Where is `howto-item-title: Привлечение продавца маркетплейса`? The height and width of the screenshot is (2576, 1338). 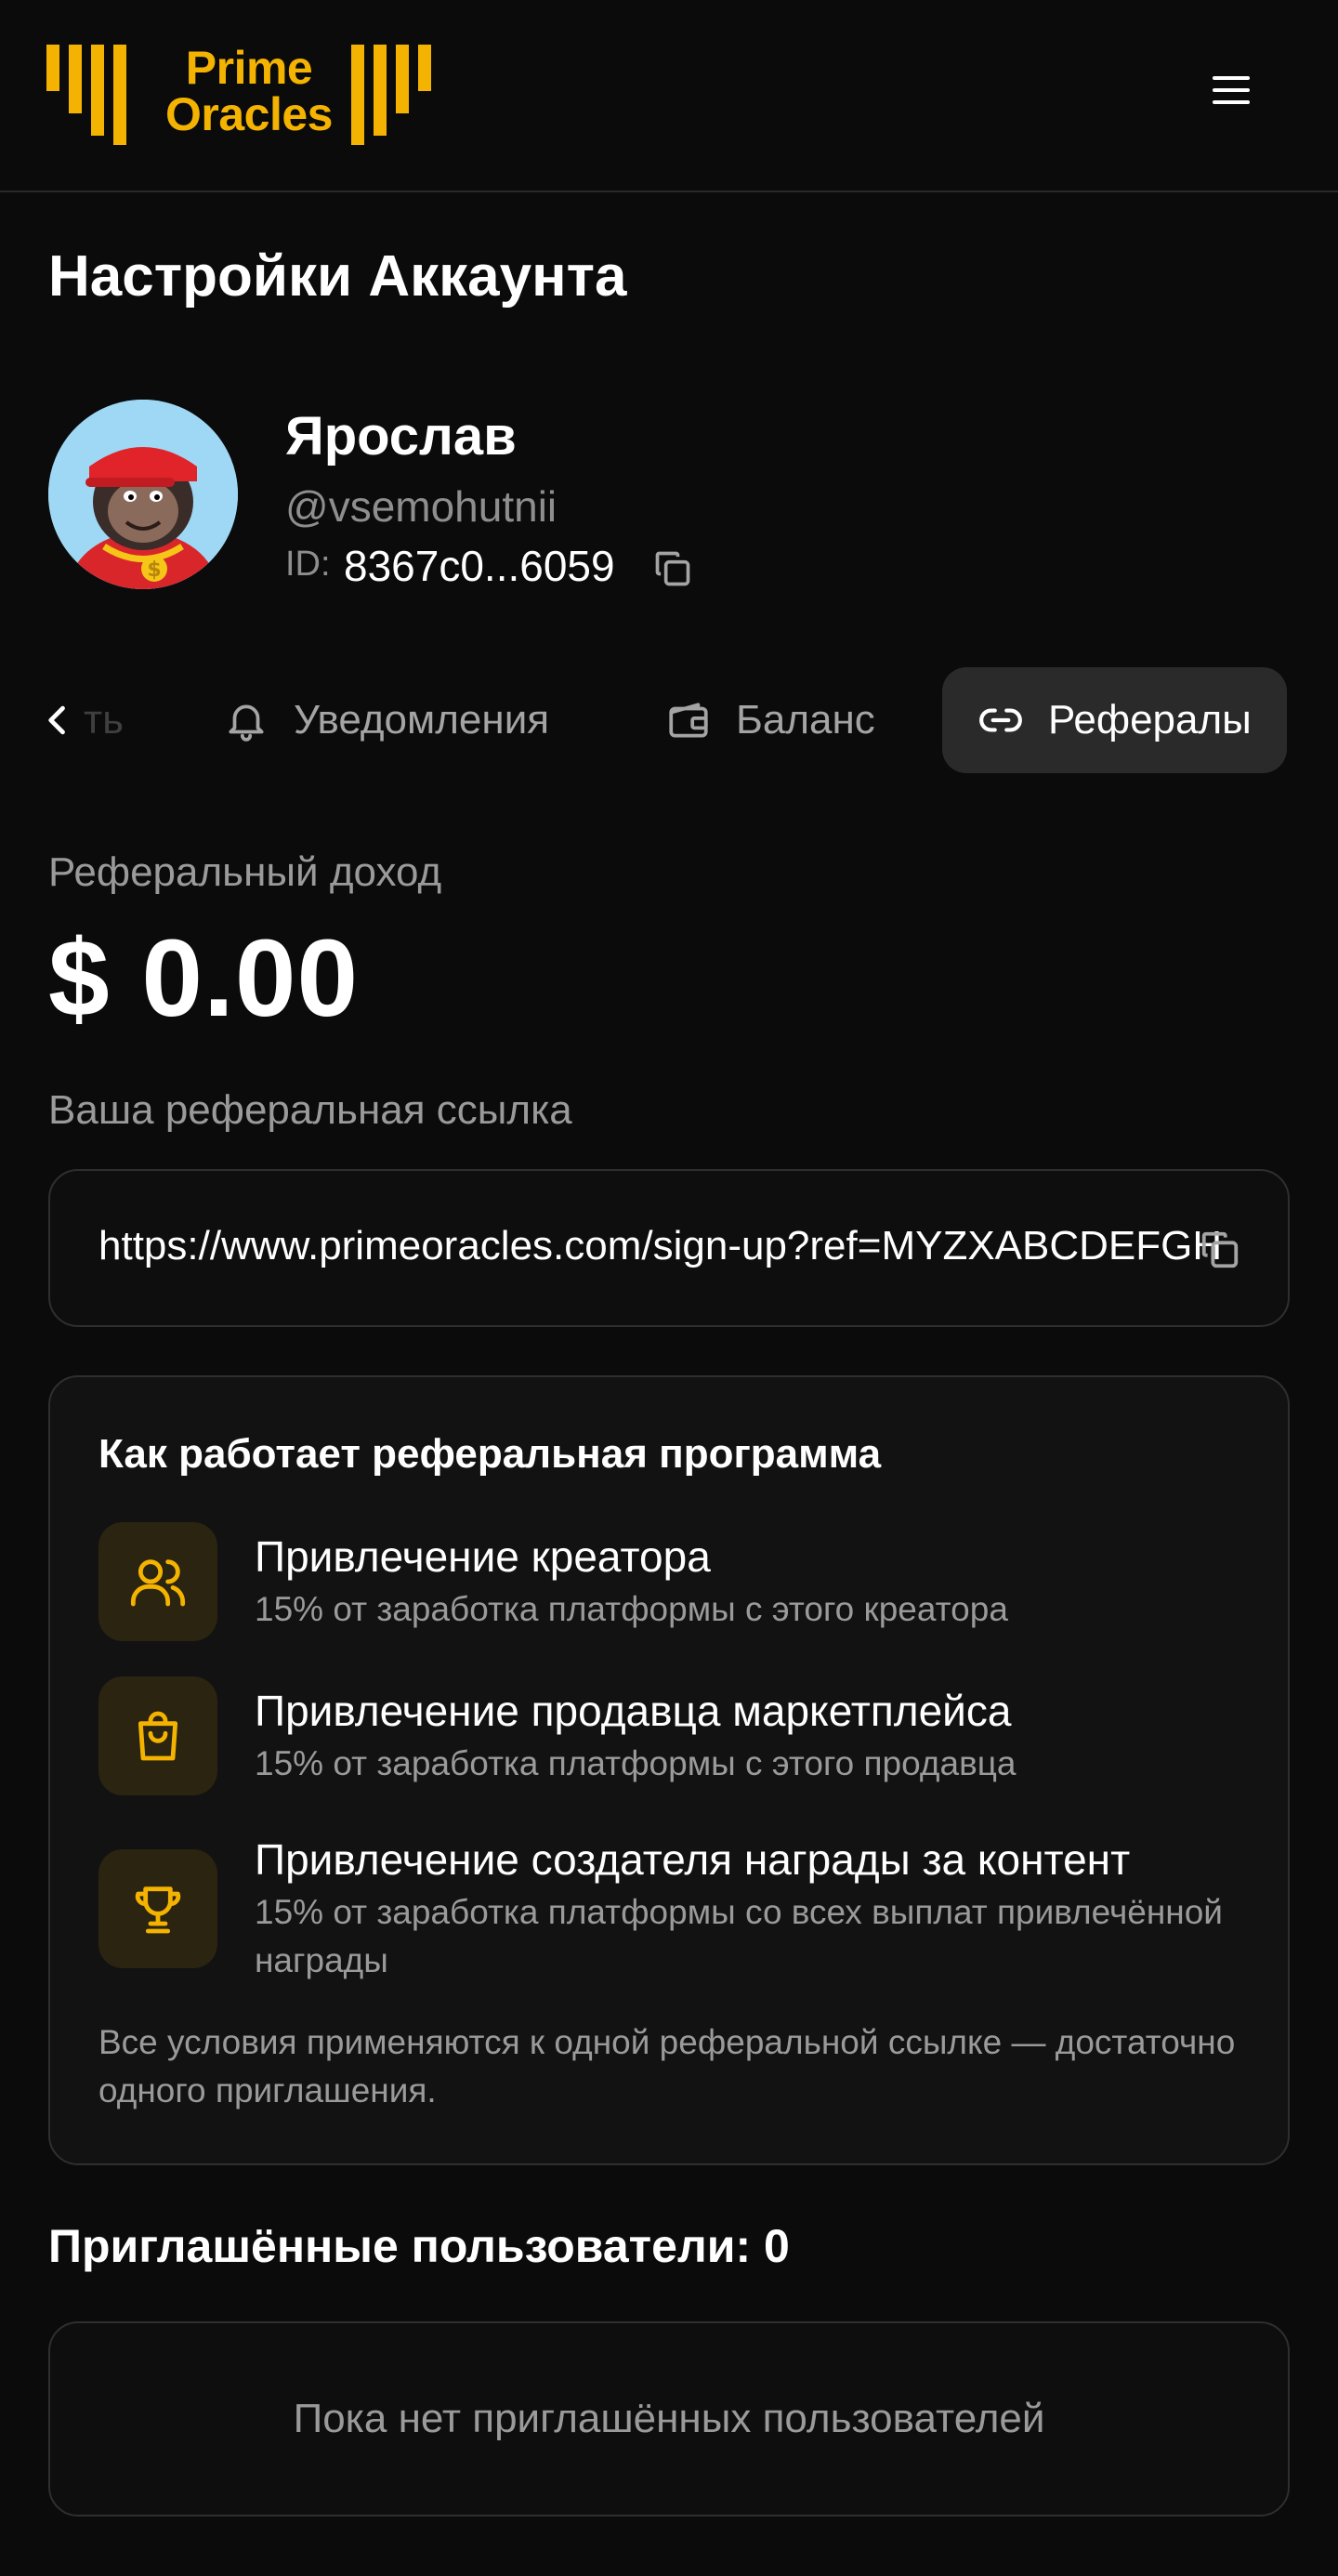
howto-item-title: Привлечение продавца маркетплейса is located at coordinates (633, 1711).